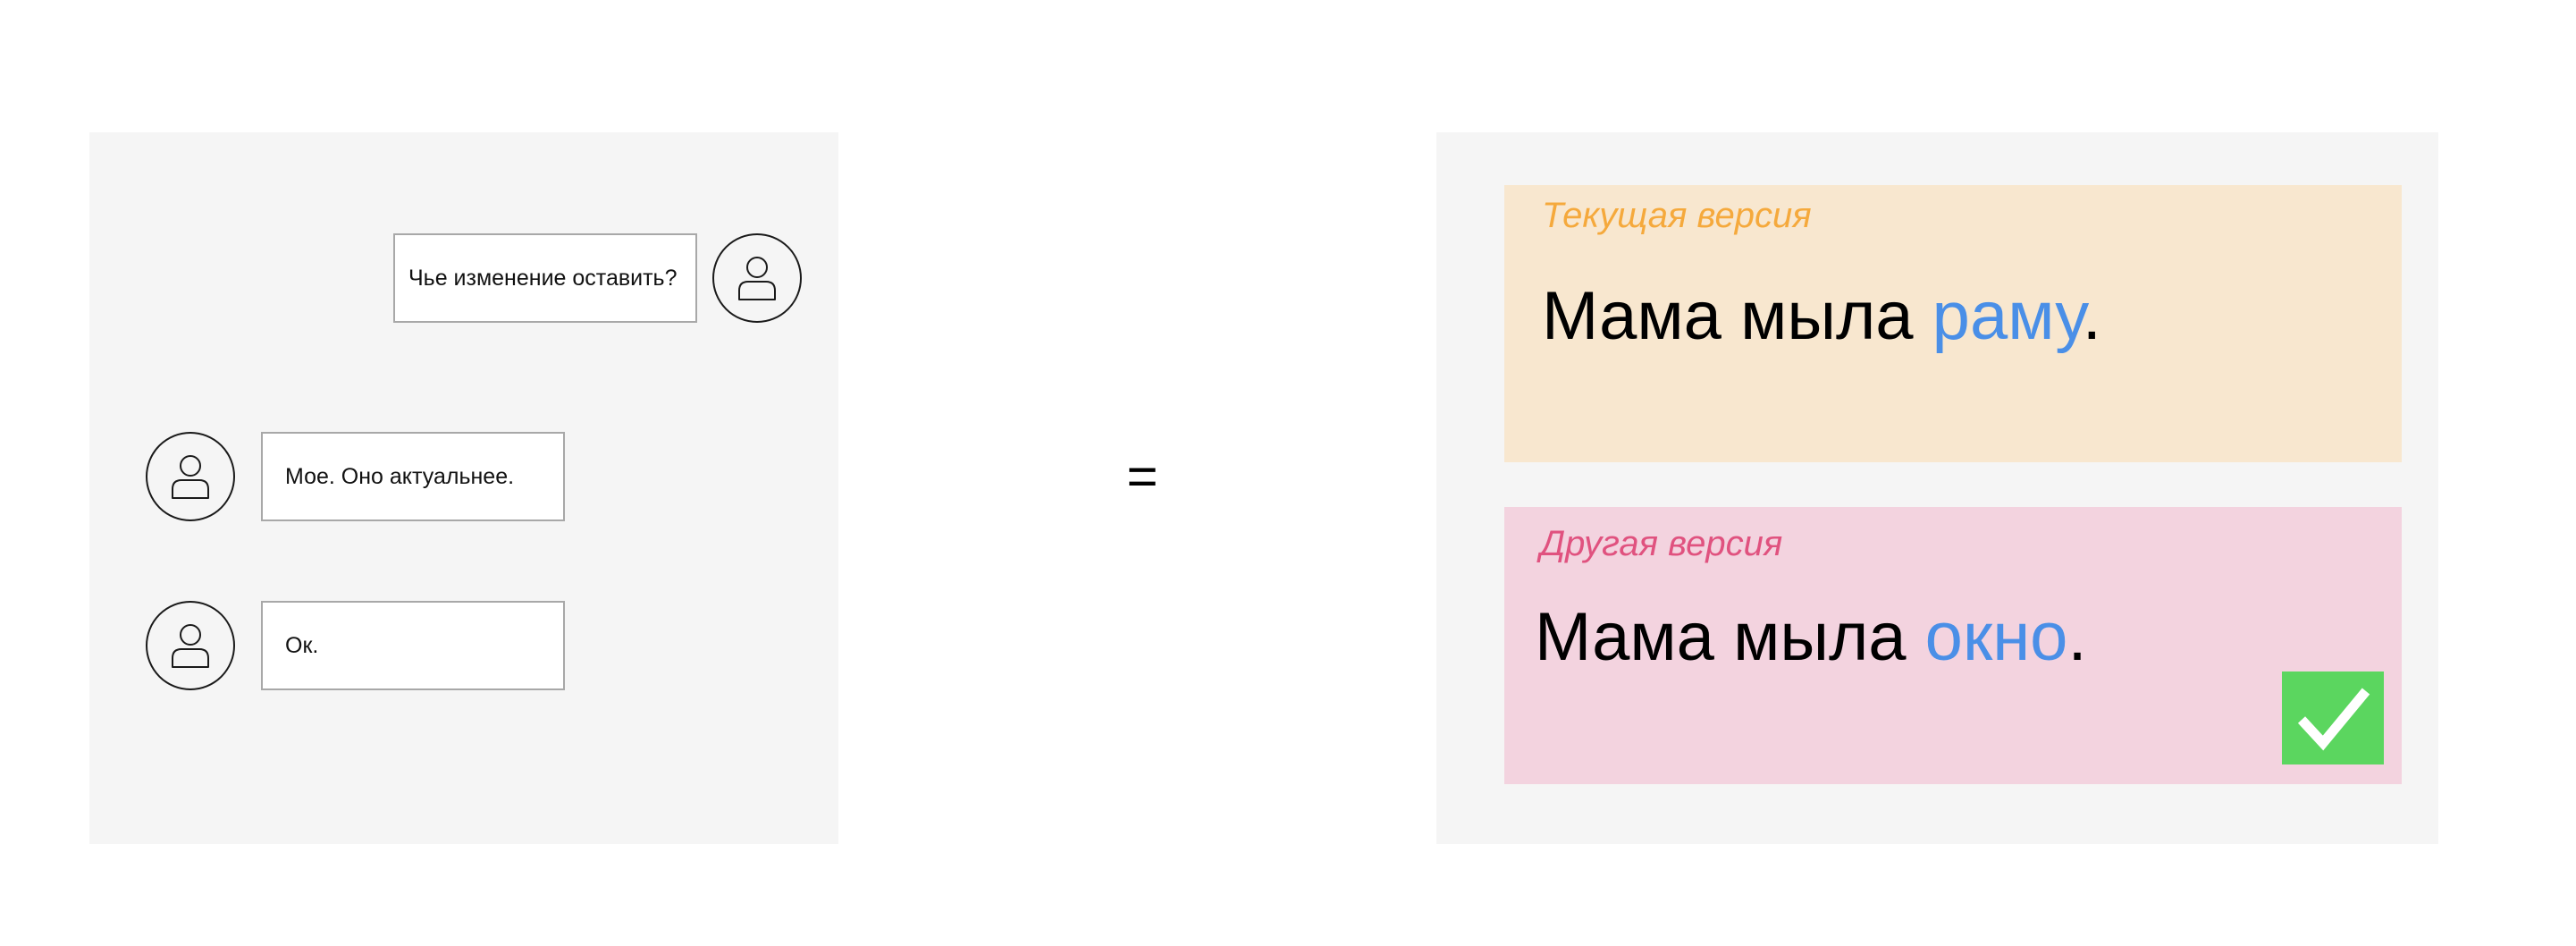  I want to click on chat-message-text: Чье изменение оставить?, so click(543, 278).